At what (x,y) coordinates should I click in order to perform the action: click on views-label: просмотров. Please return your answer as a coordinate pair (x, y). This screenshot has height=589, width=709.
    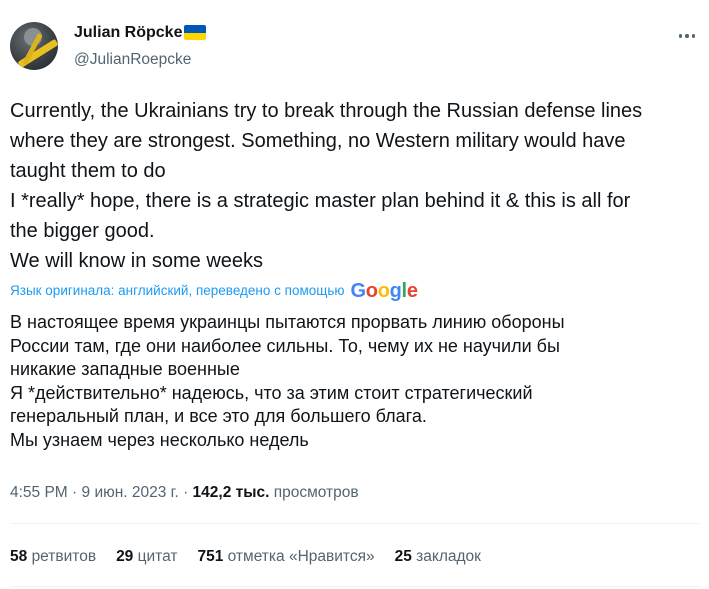
    Looking at the image, I should click on (316, 492).